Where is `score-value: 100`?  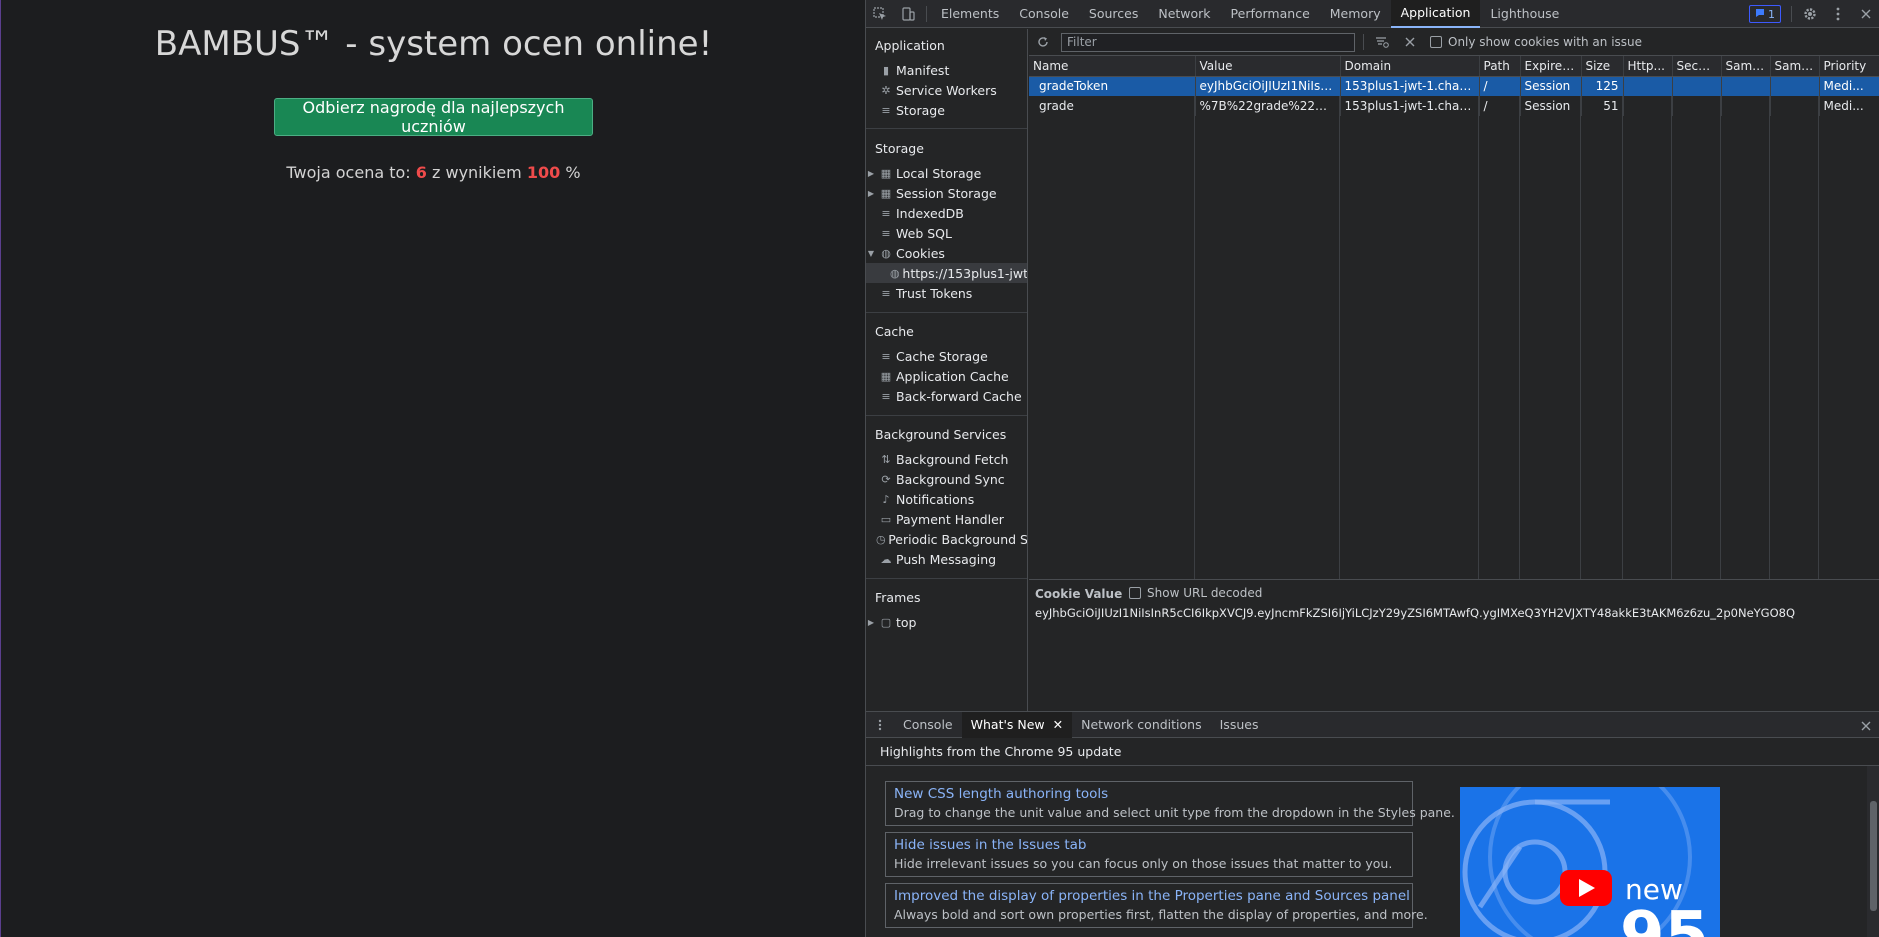 score-value: 100 is located at coordinates (543, 172).